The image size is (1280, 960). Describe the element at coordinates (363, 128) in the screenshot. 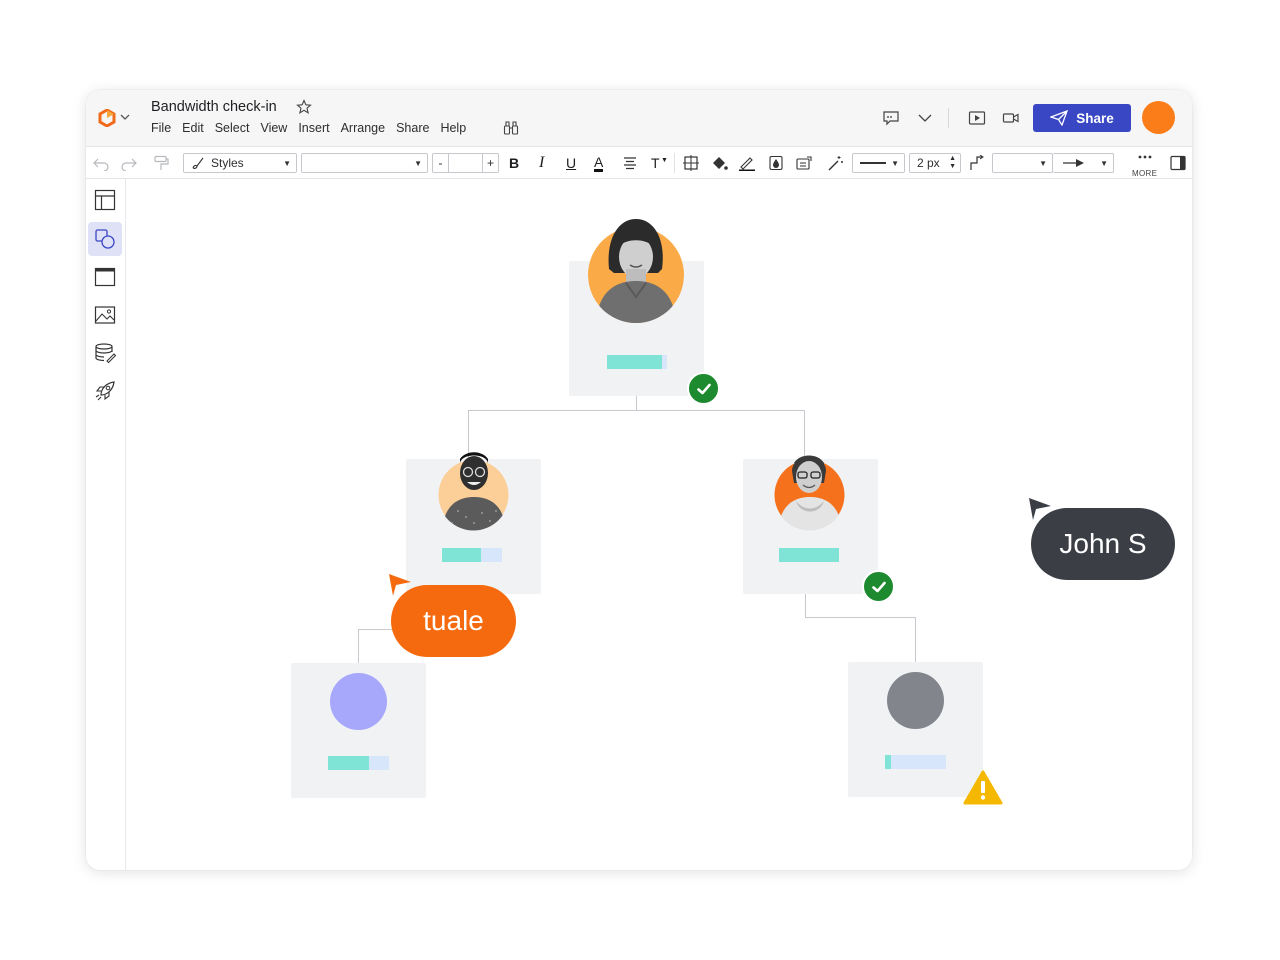

I see `menu-arrange: Arrange` at that location.